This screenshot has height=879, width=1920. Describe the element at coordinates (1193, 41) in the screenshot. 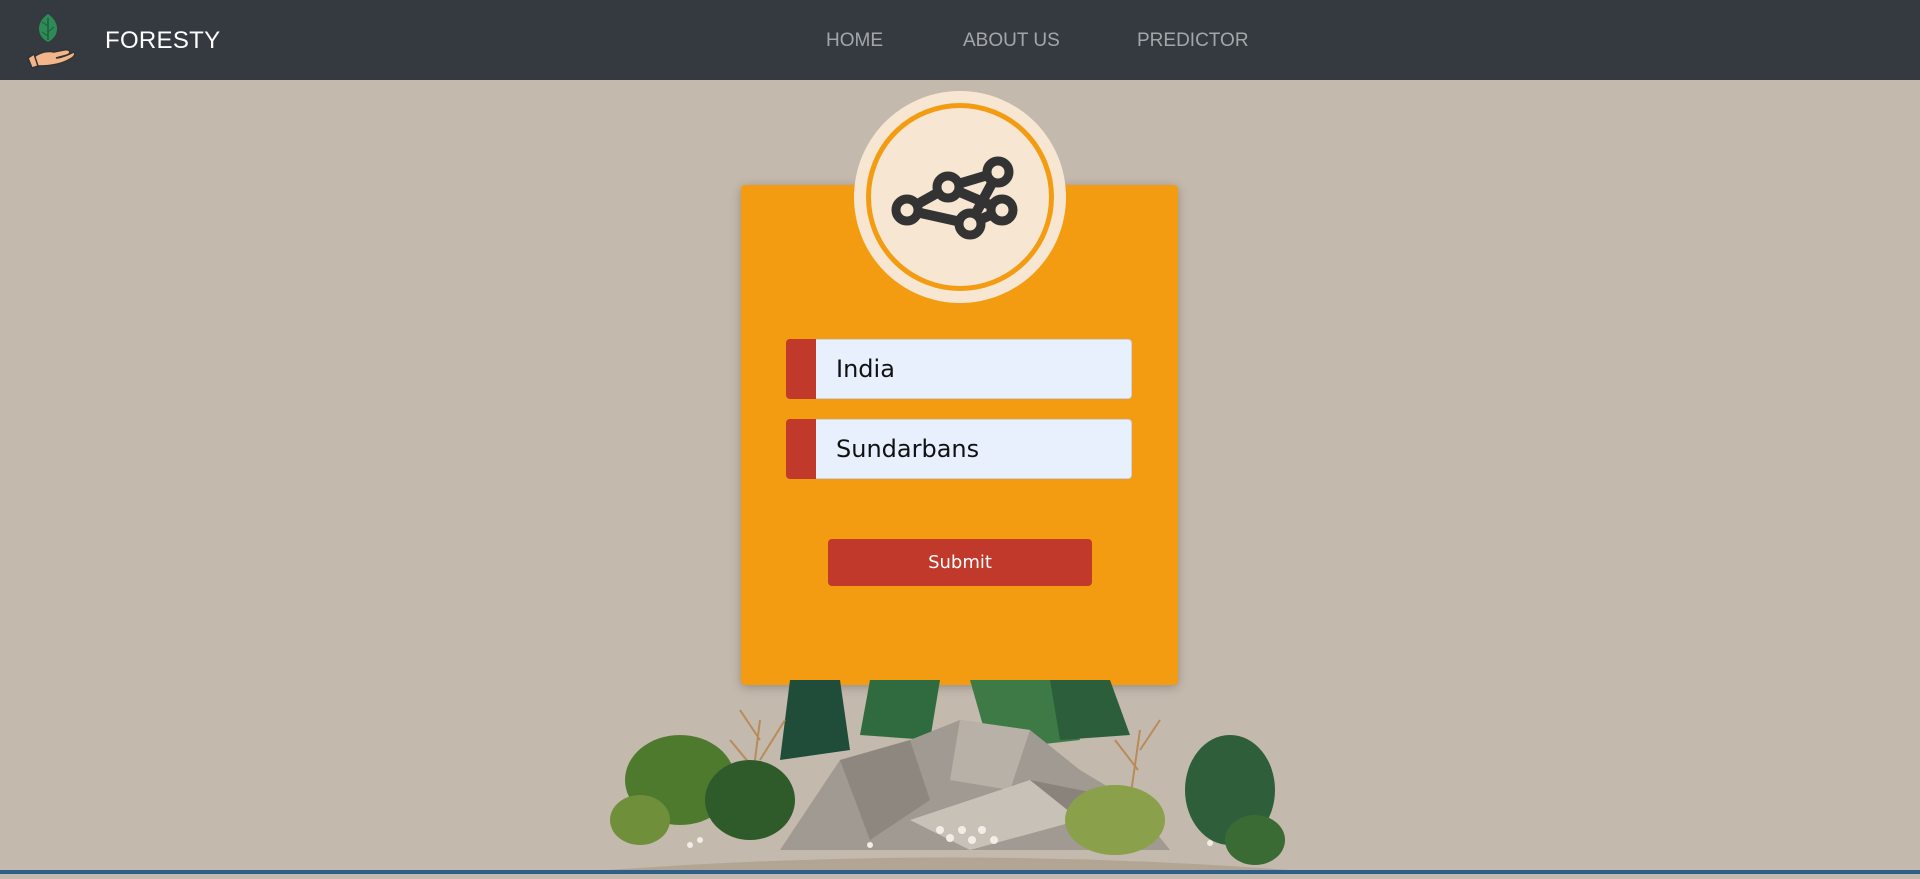

I see `nav-predictor-link: PREDICTOR` at that location.